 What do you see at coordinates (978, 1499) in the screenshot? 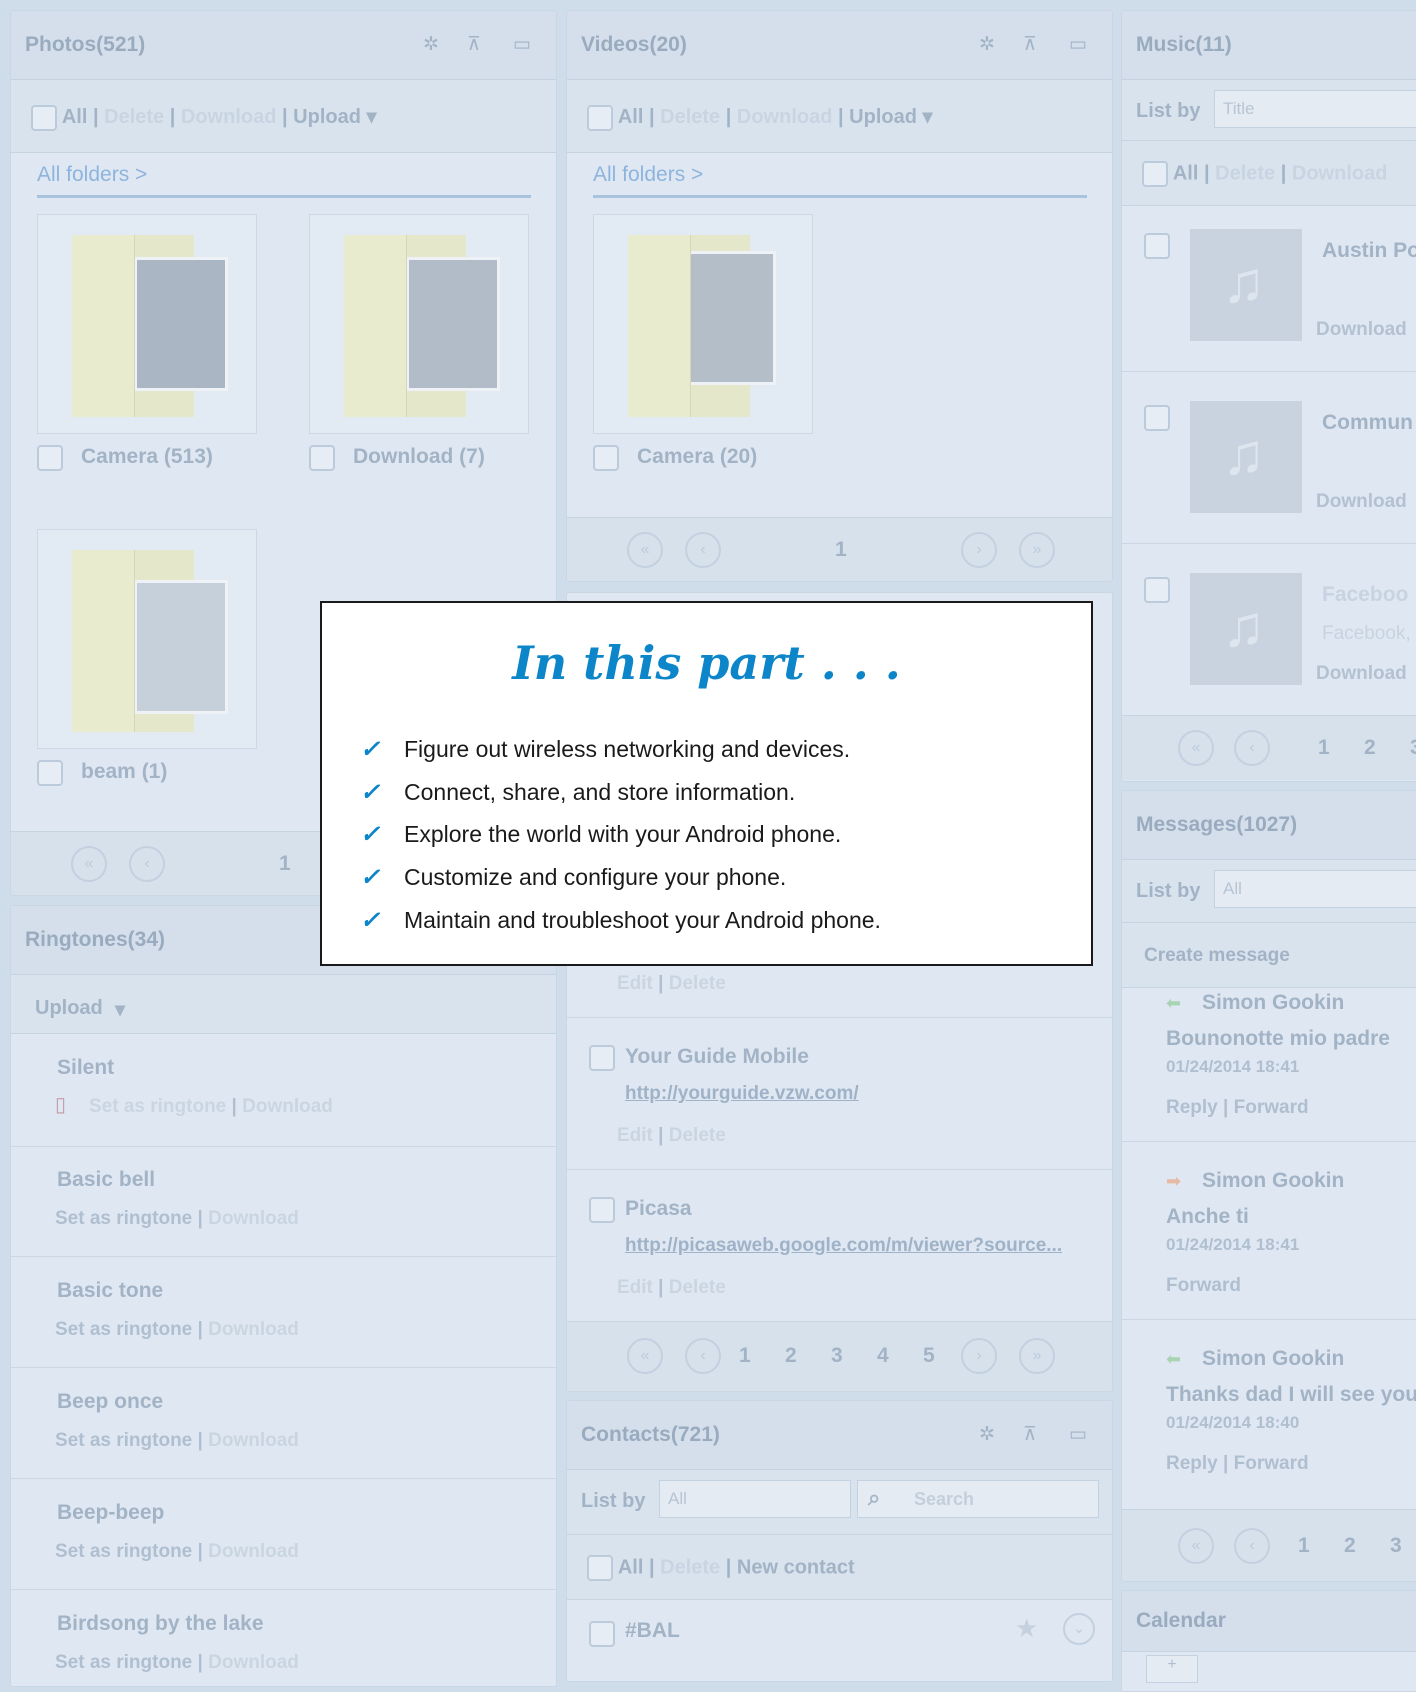
I see `search-box: ⌕ Search` at bounding box center [978, 1499].